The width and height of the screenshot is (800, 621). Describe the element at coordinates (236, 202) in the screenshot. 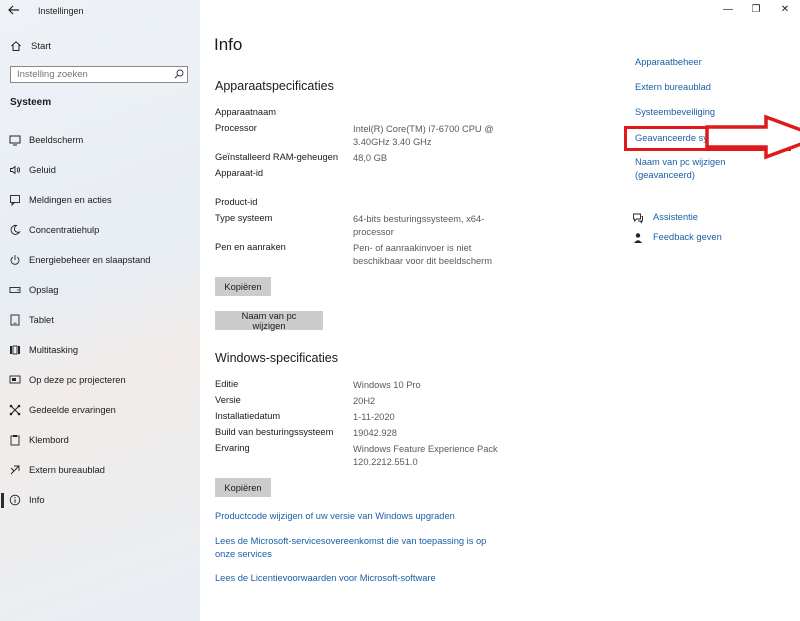

I see `spec-key: Product-id` at that location.